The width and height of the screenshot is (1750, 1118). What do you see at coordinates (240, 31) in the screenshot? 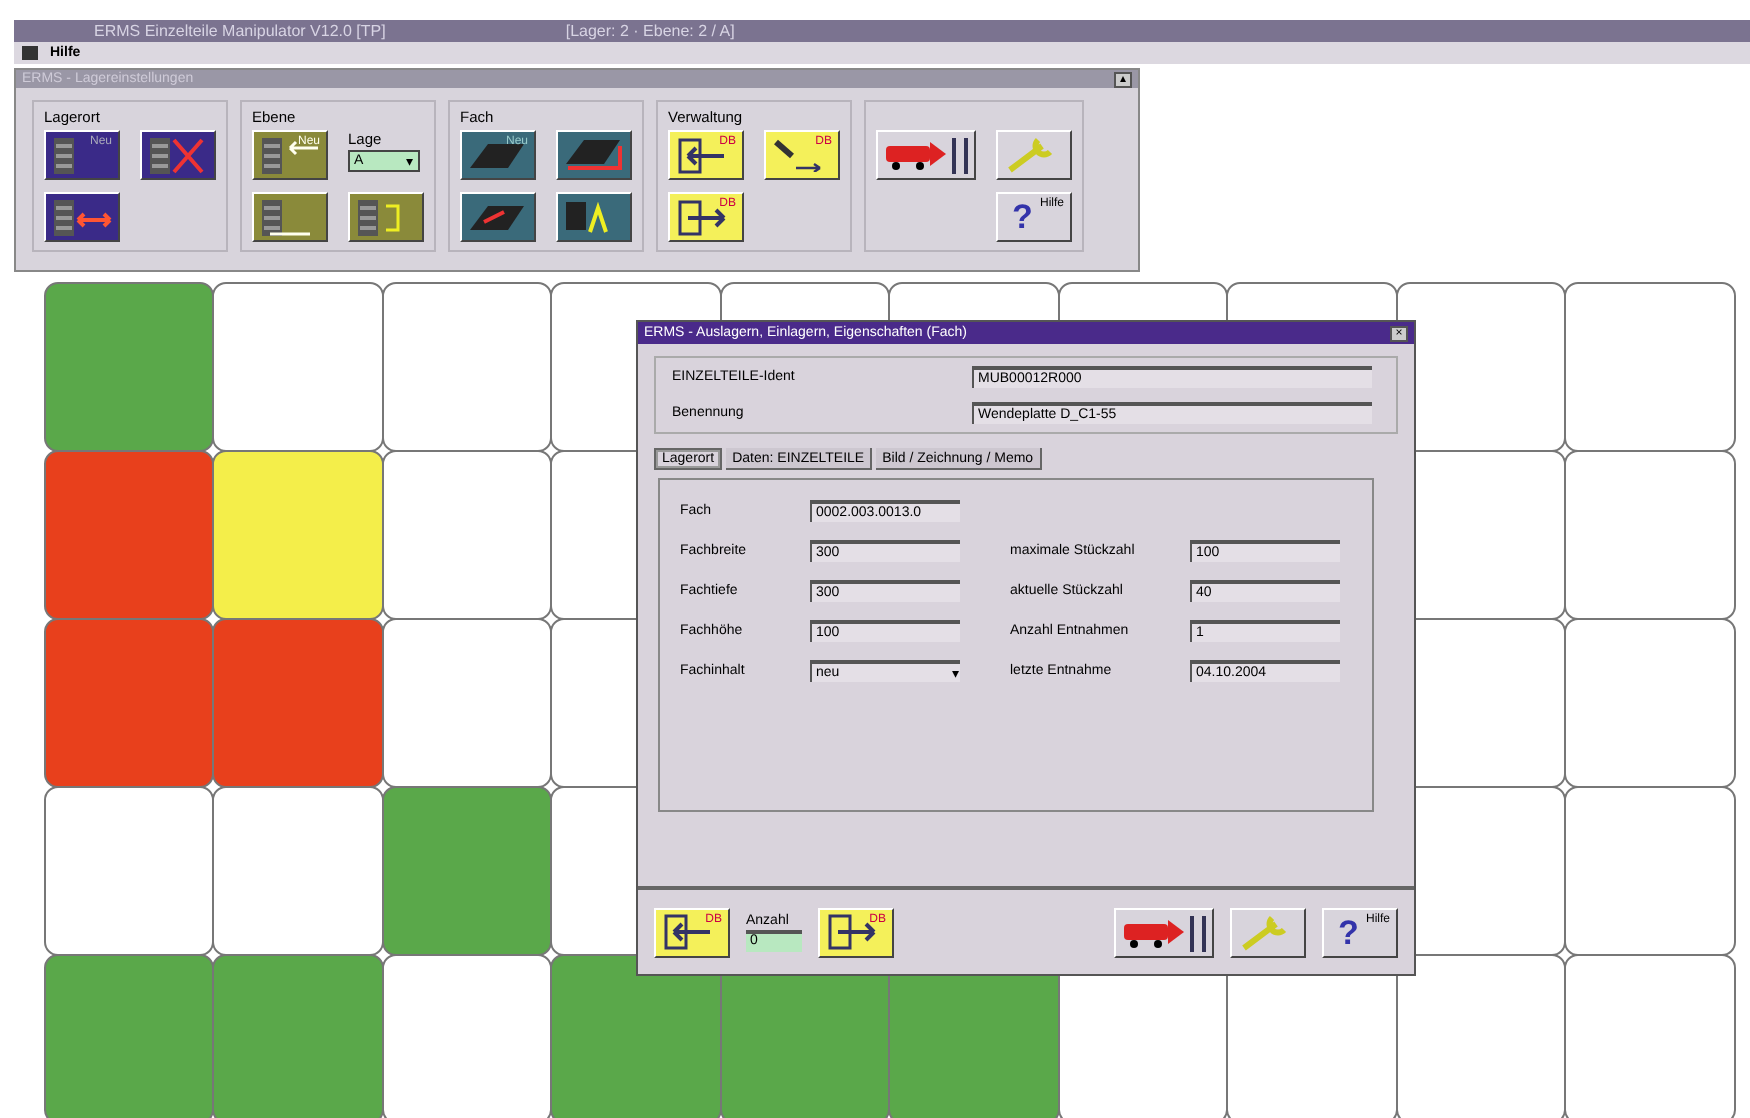
I see `window-title: ERMS Einzelteile Manipulator V12.0 [TP]` at bounding box center [240, 31].